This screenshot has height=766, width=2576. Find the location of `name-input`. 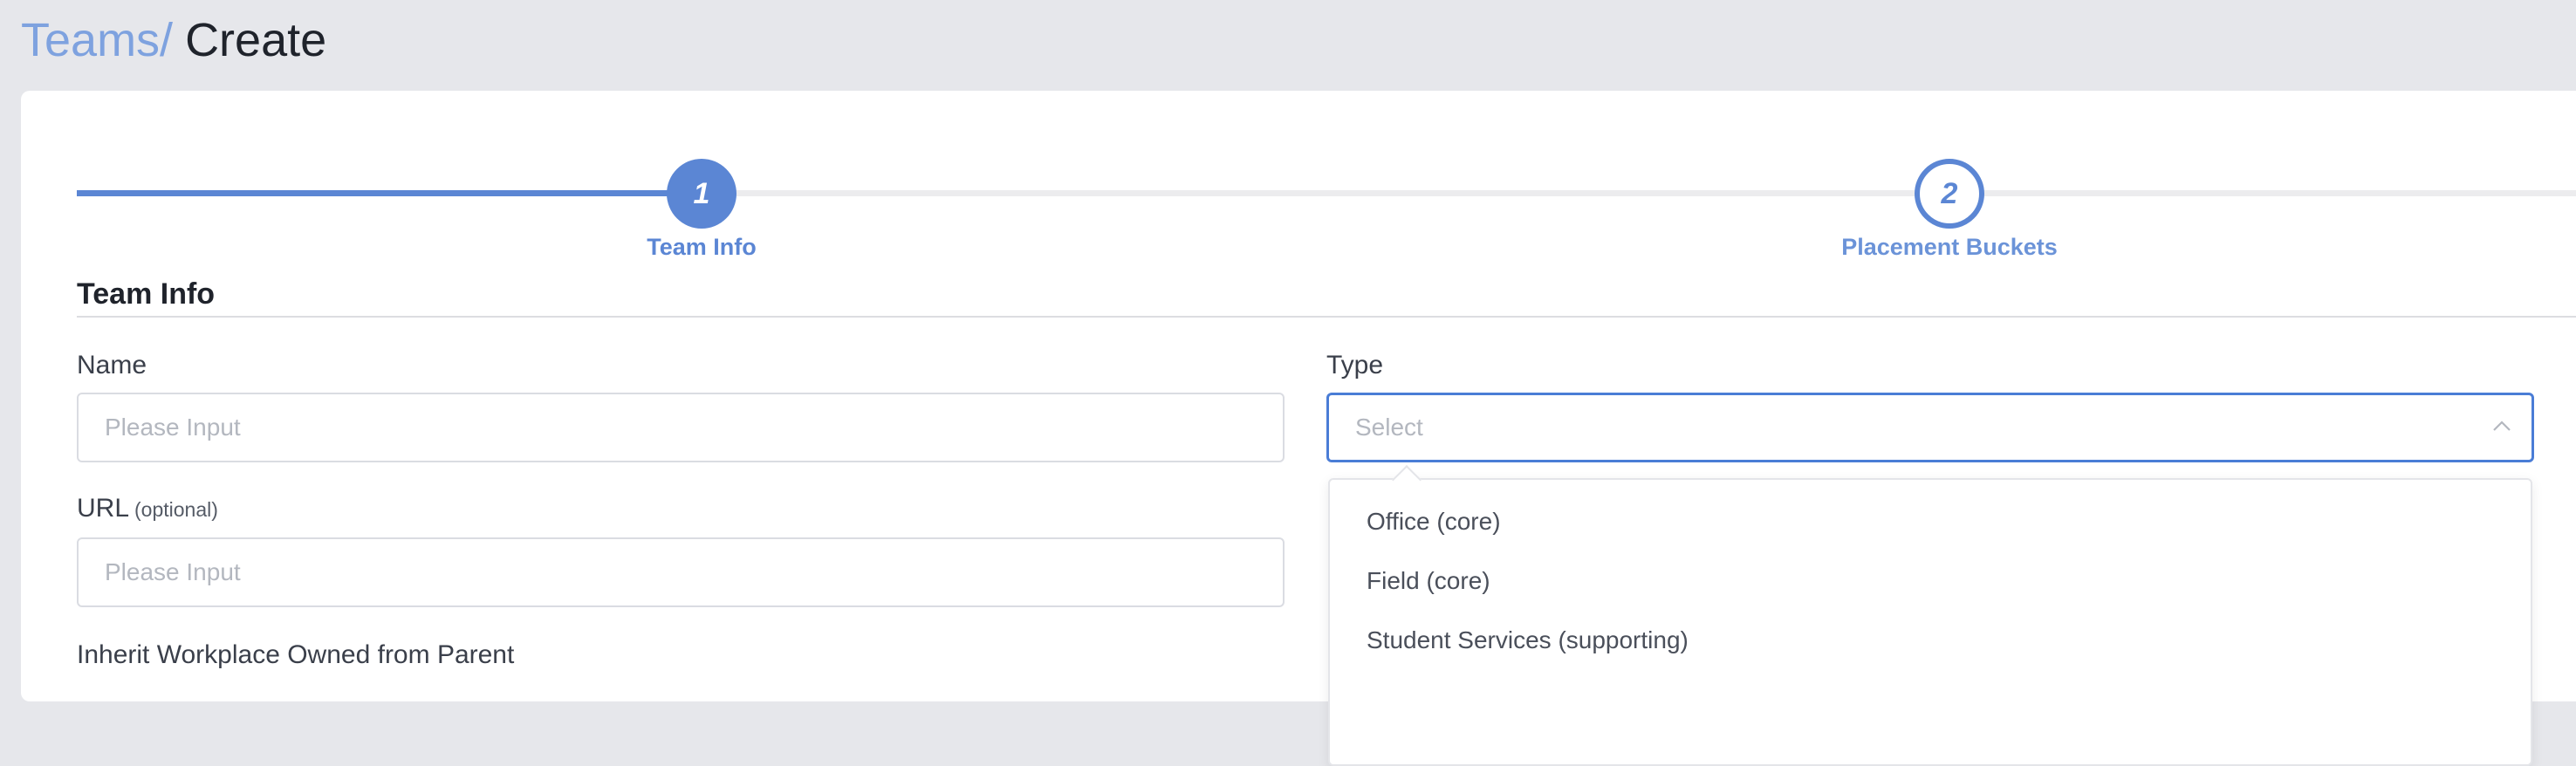

name-input is located at coordinates (681, 428).